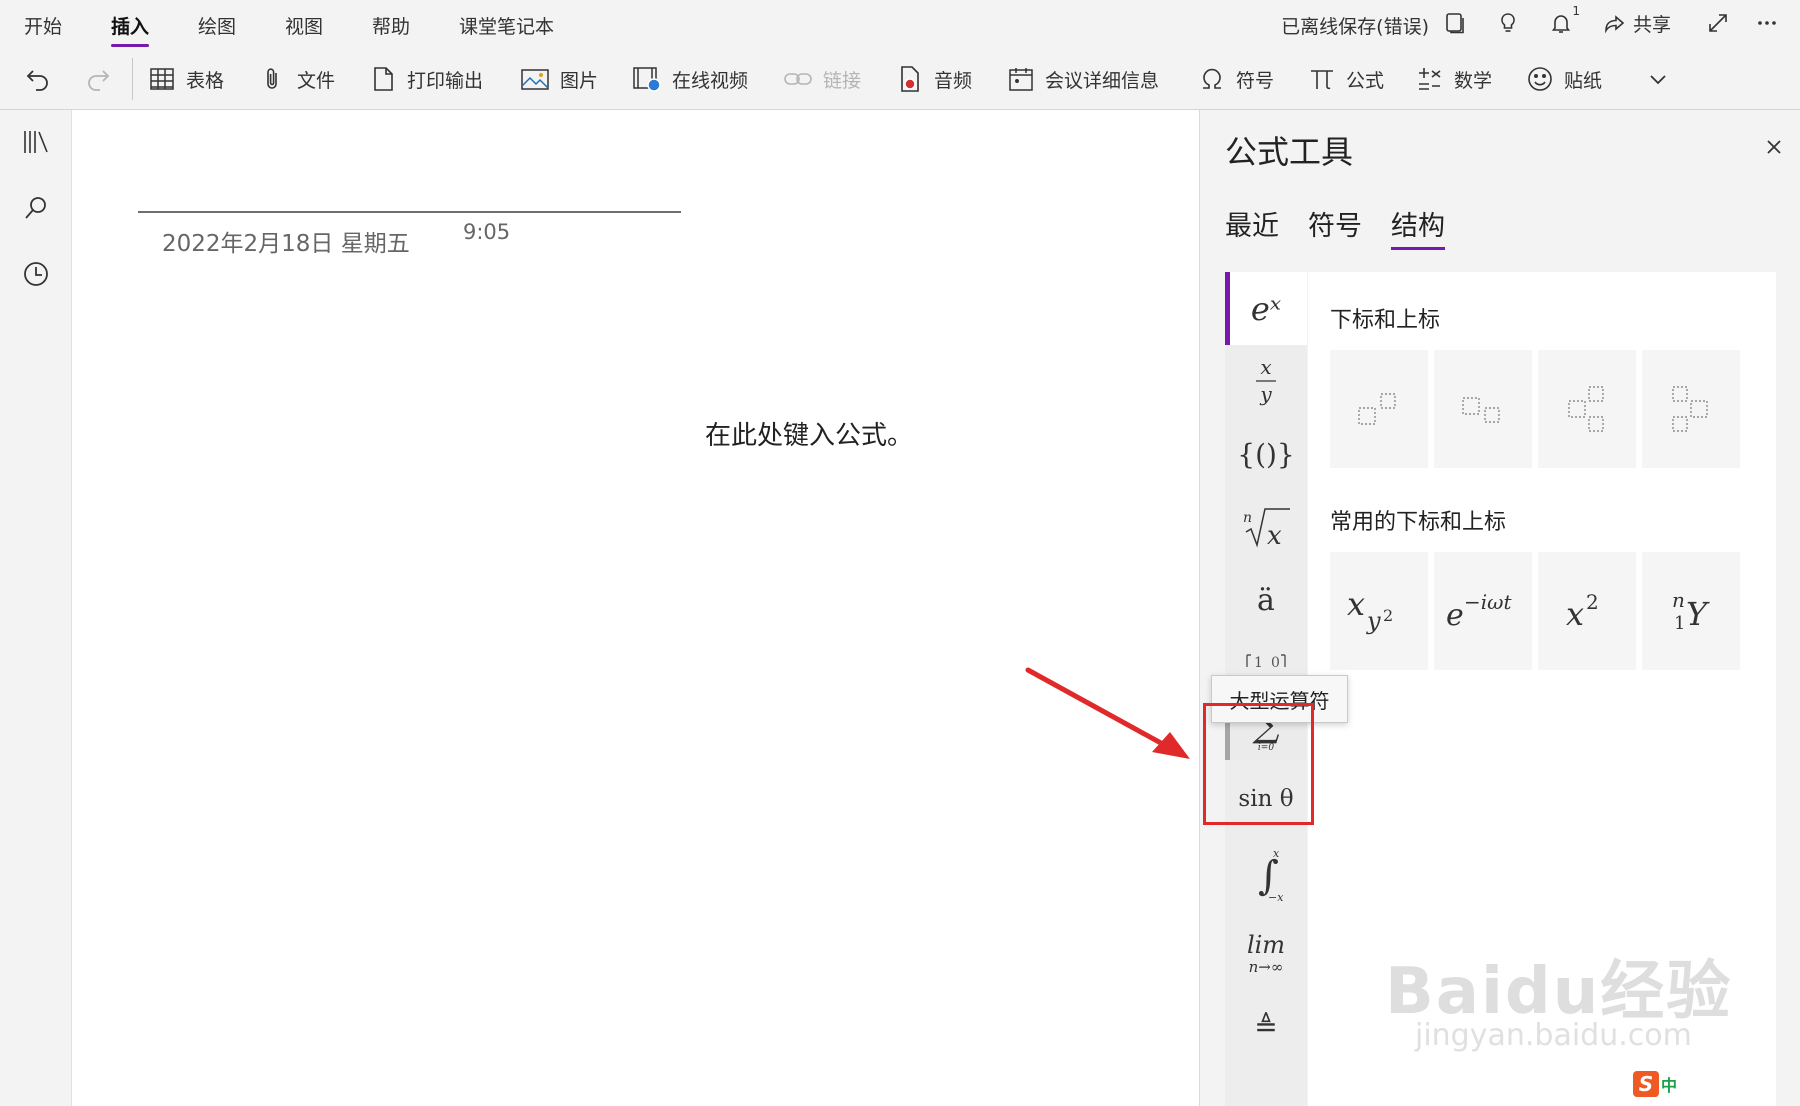 Image resolution: width=1800 pixels, height=1106 pixels. Describe the element at coordinates (1083, 79) in the screenshot. I see `meeting-details-button: 会议详细信息` at that location.